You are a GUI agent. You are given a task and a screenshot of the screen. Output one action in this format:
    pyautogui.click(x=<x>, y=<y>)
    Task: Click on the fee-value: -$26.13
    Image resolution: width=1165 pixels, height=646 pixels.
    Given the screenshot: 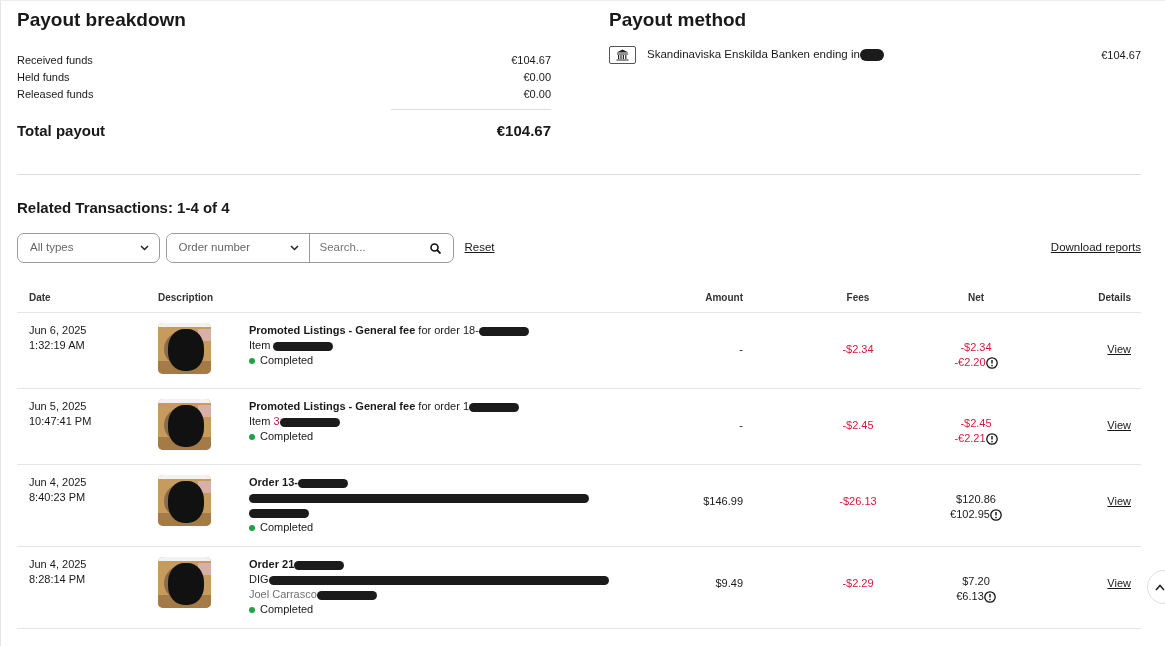 What is the action you would take?
    pyautogui.click(x=858, y=501)
    